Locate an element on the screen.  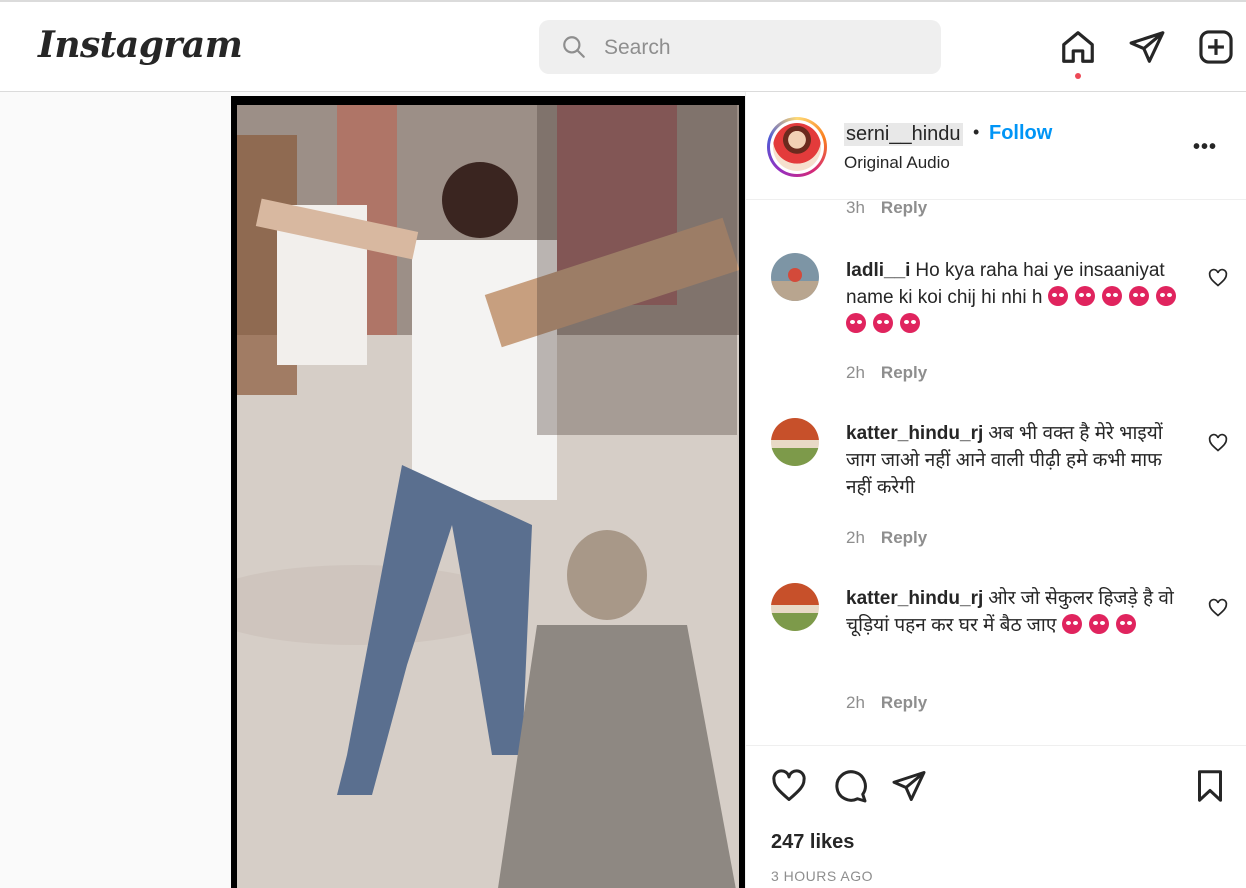
comment-bubble-icon is located at coordinates (850, 786).